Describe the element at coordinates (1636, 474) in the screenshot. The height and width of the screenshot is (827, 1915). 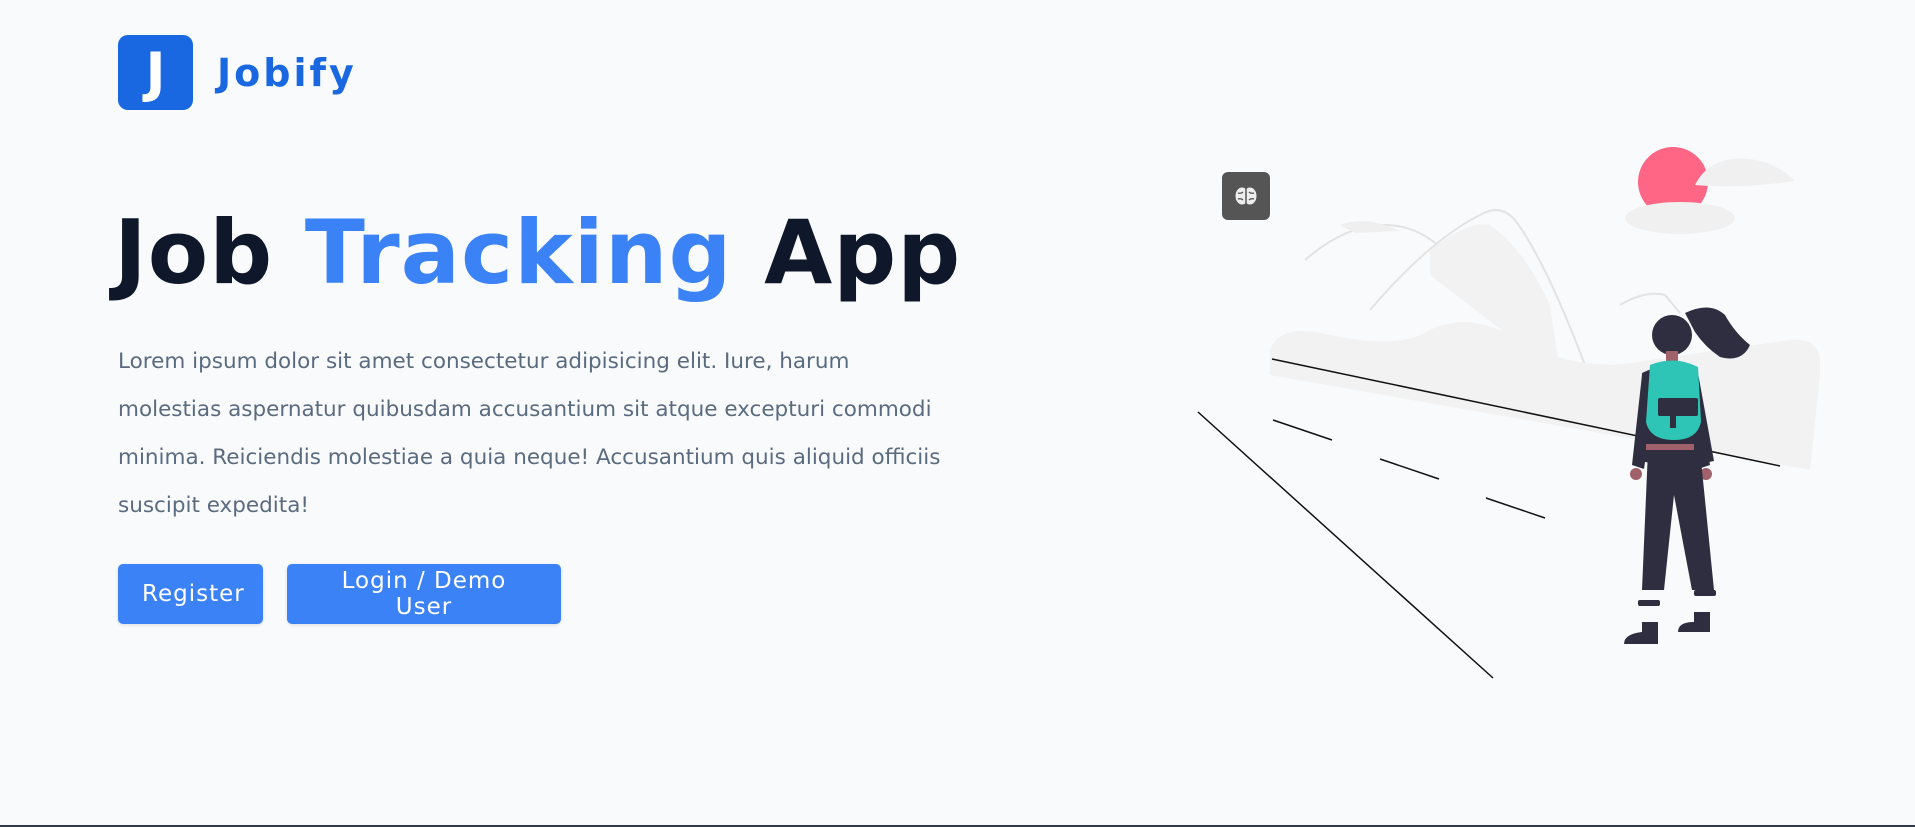
I see `left-hand` at that location.